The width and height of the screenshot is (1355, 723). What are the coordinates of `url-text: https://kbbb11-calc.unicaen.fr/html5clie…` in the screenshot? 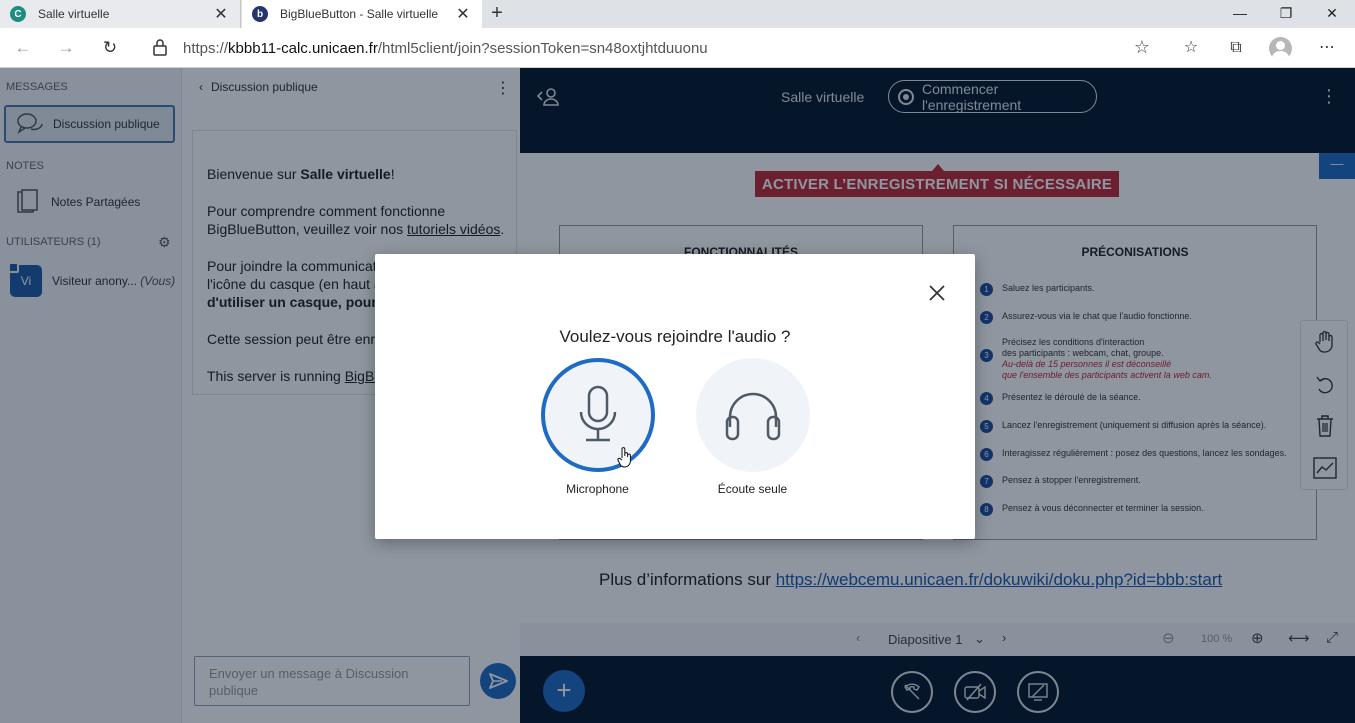 It's located at (445, 48).